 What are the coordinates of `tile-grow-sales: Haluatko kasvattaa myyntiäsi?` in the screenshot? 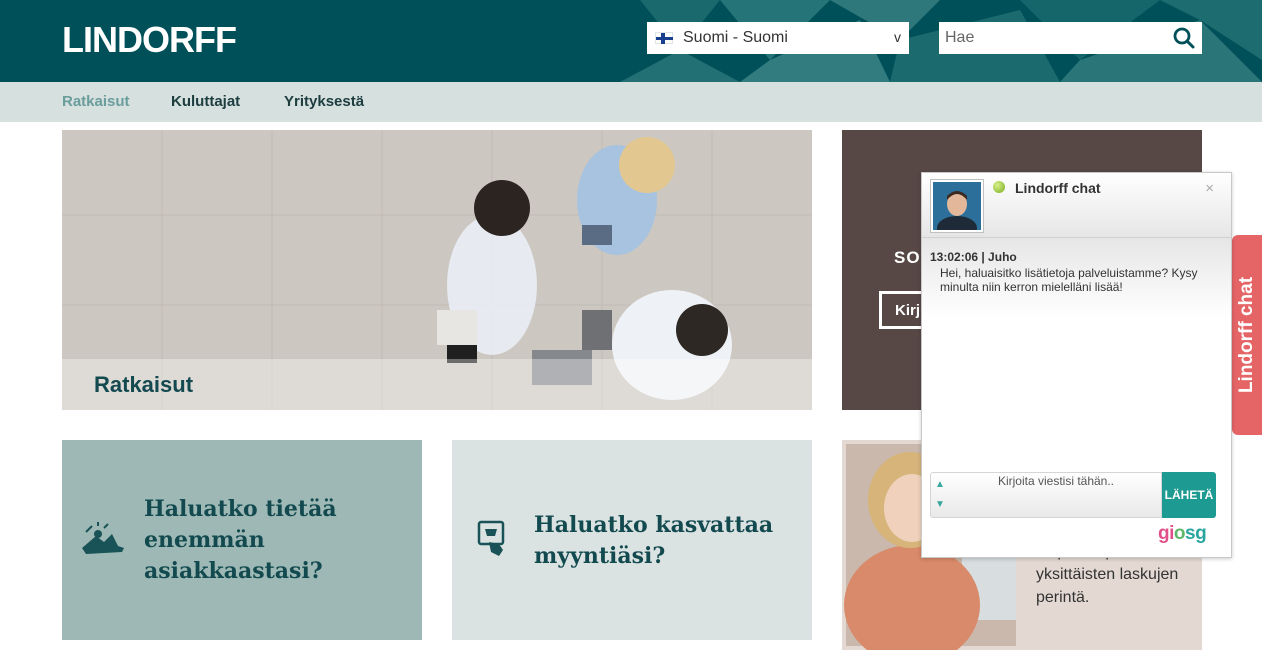 It's located at (632, 540).